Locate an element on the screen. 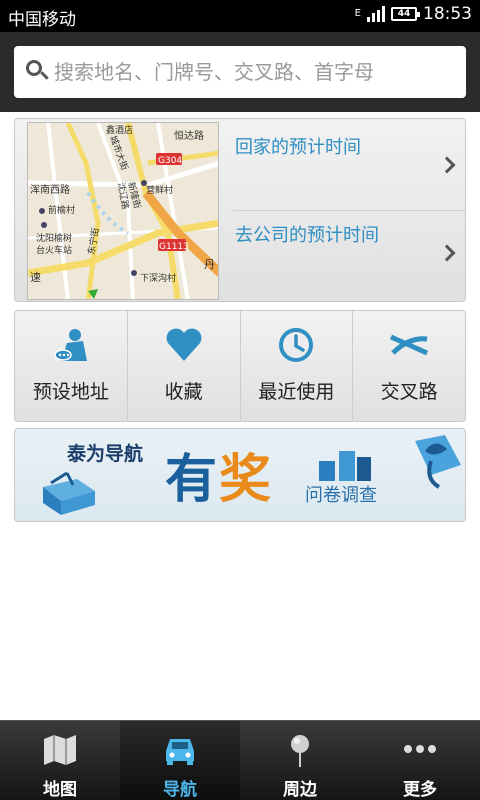  map-label: 前榆村 is located at coordinates (61, 210).